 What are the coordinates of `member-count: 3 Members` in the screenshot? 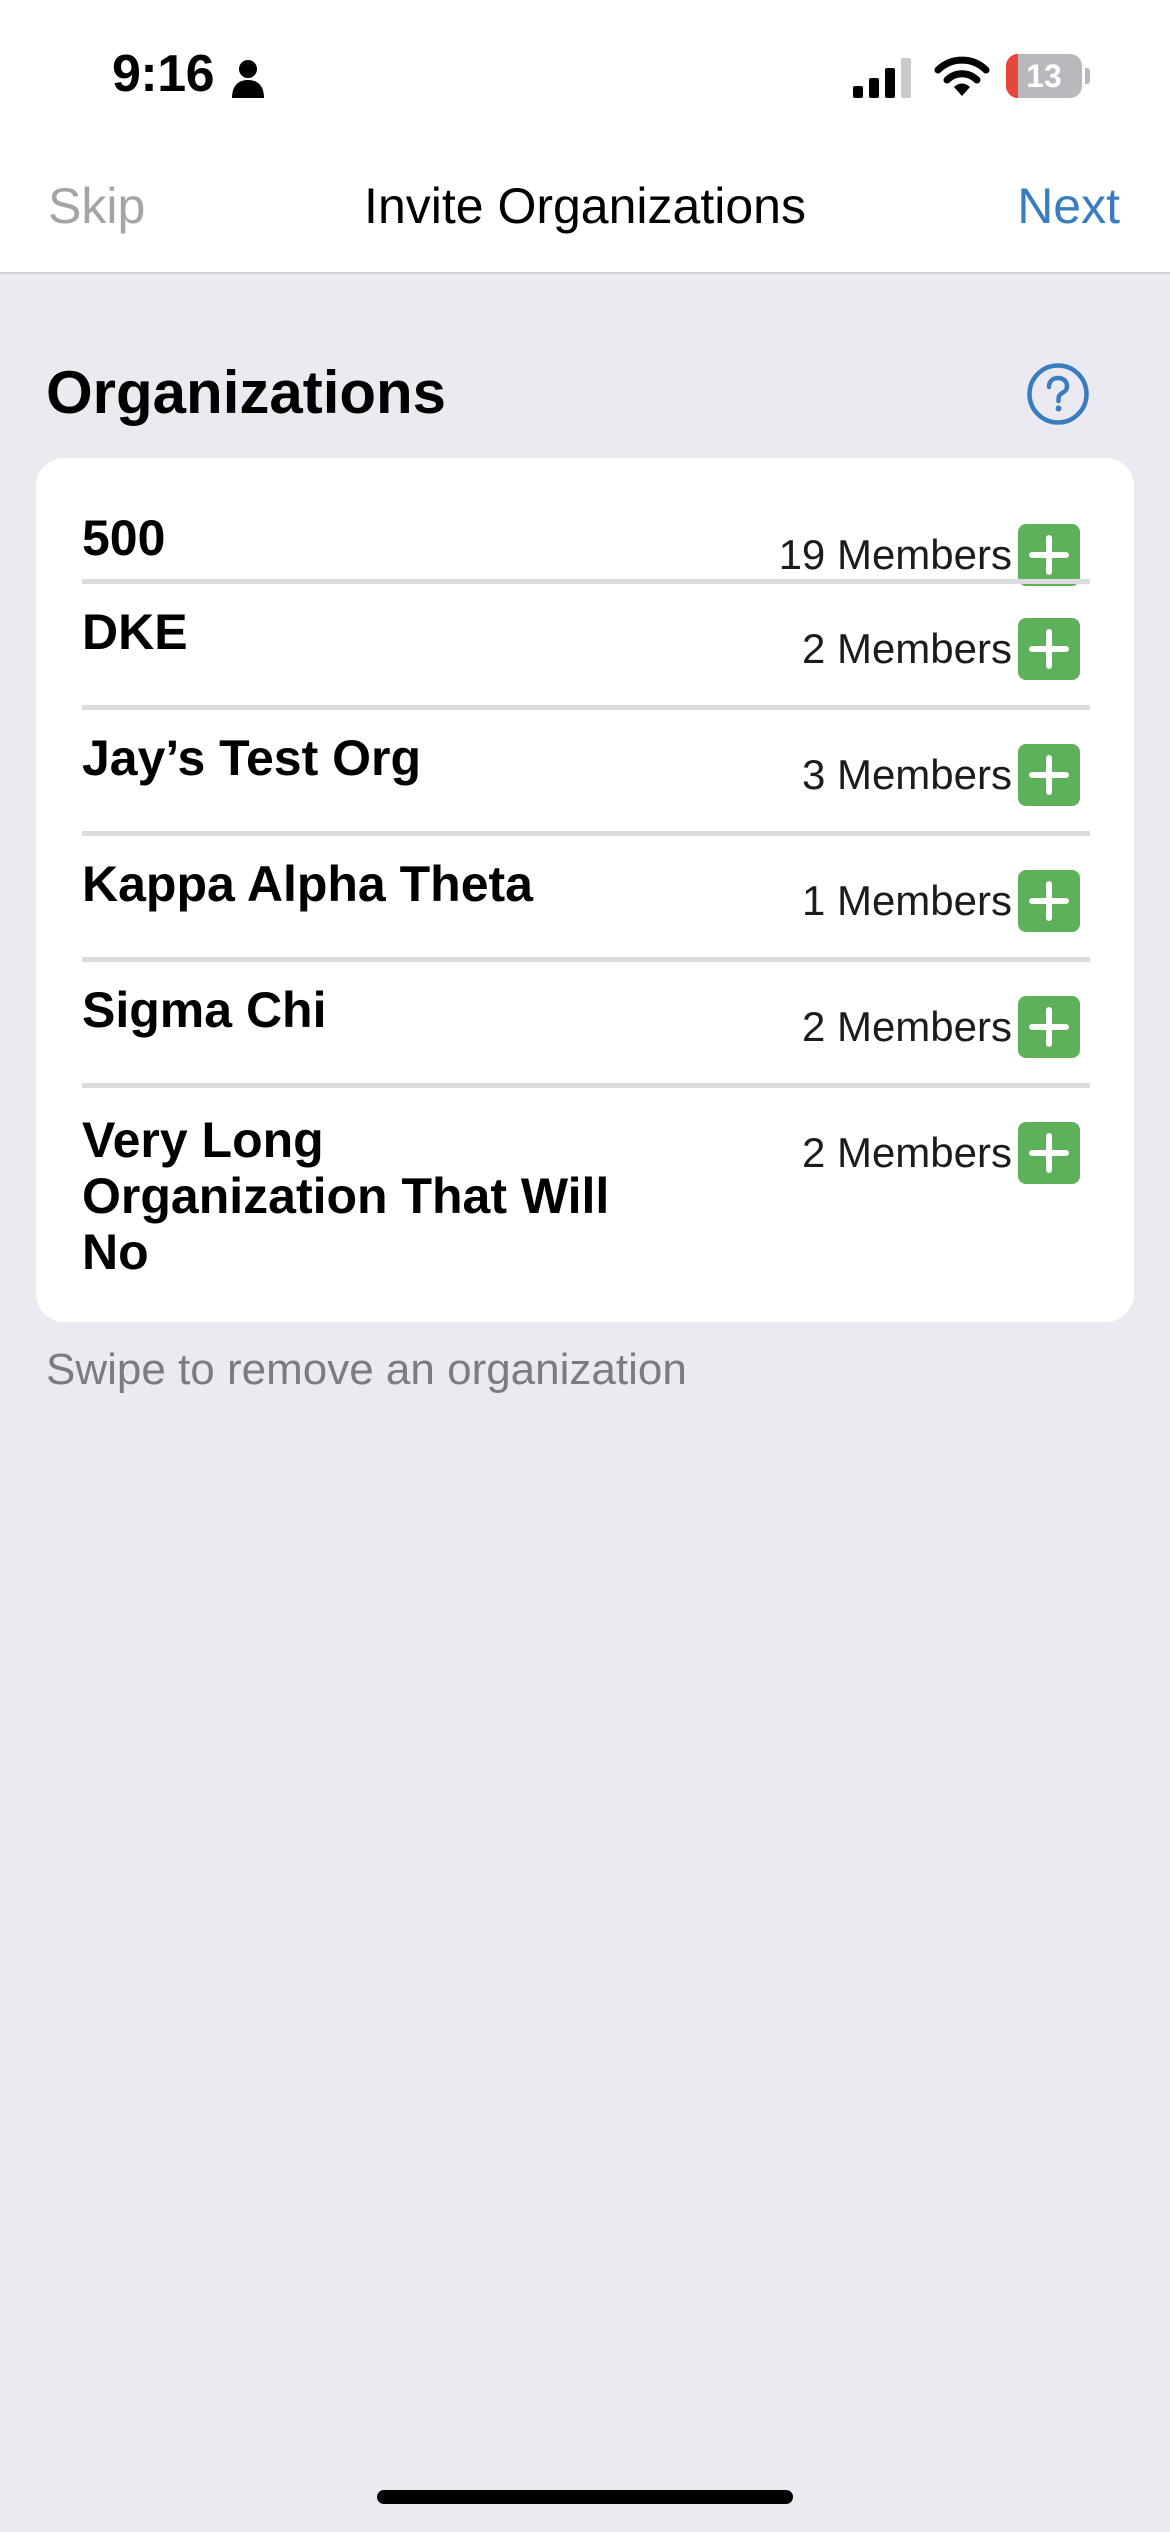 It's located at (906, 774).